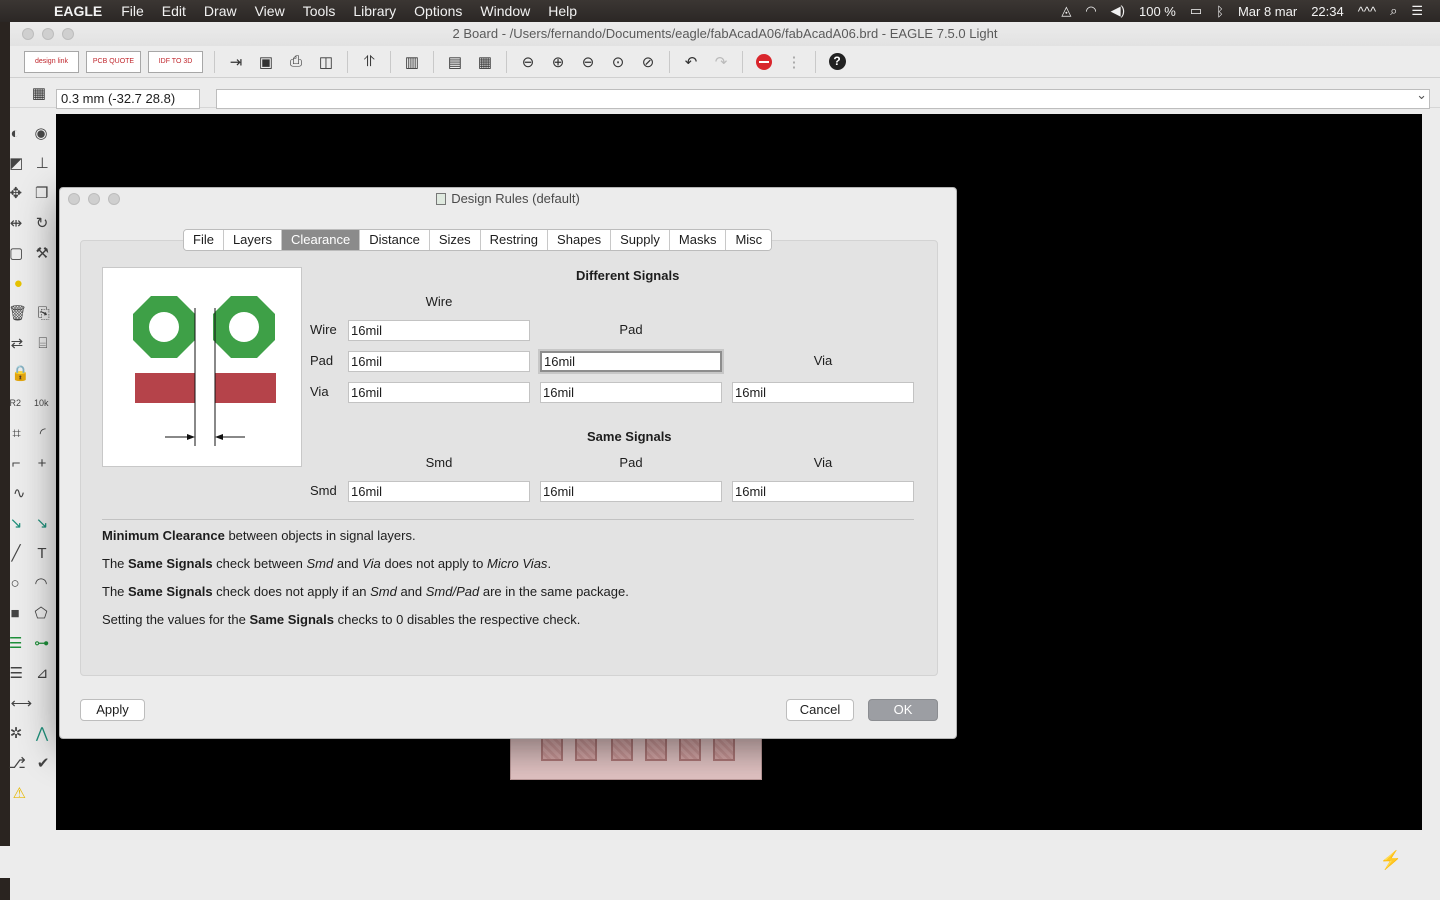  What do you see at coordinates (823, 392) in the screenshot?
I see `via-via-clearance-input: 16mil` at bounding box center [823, 392].